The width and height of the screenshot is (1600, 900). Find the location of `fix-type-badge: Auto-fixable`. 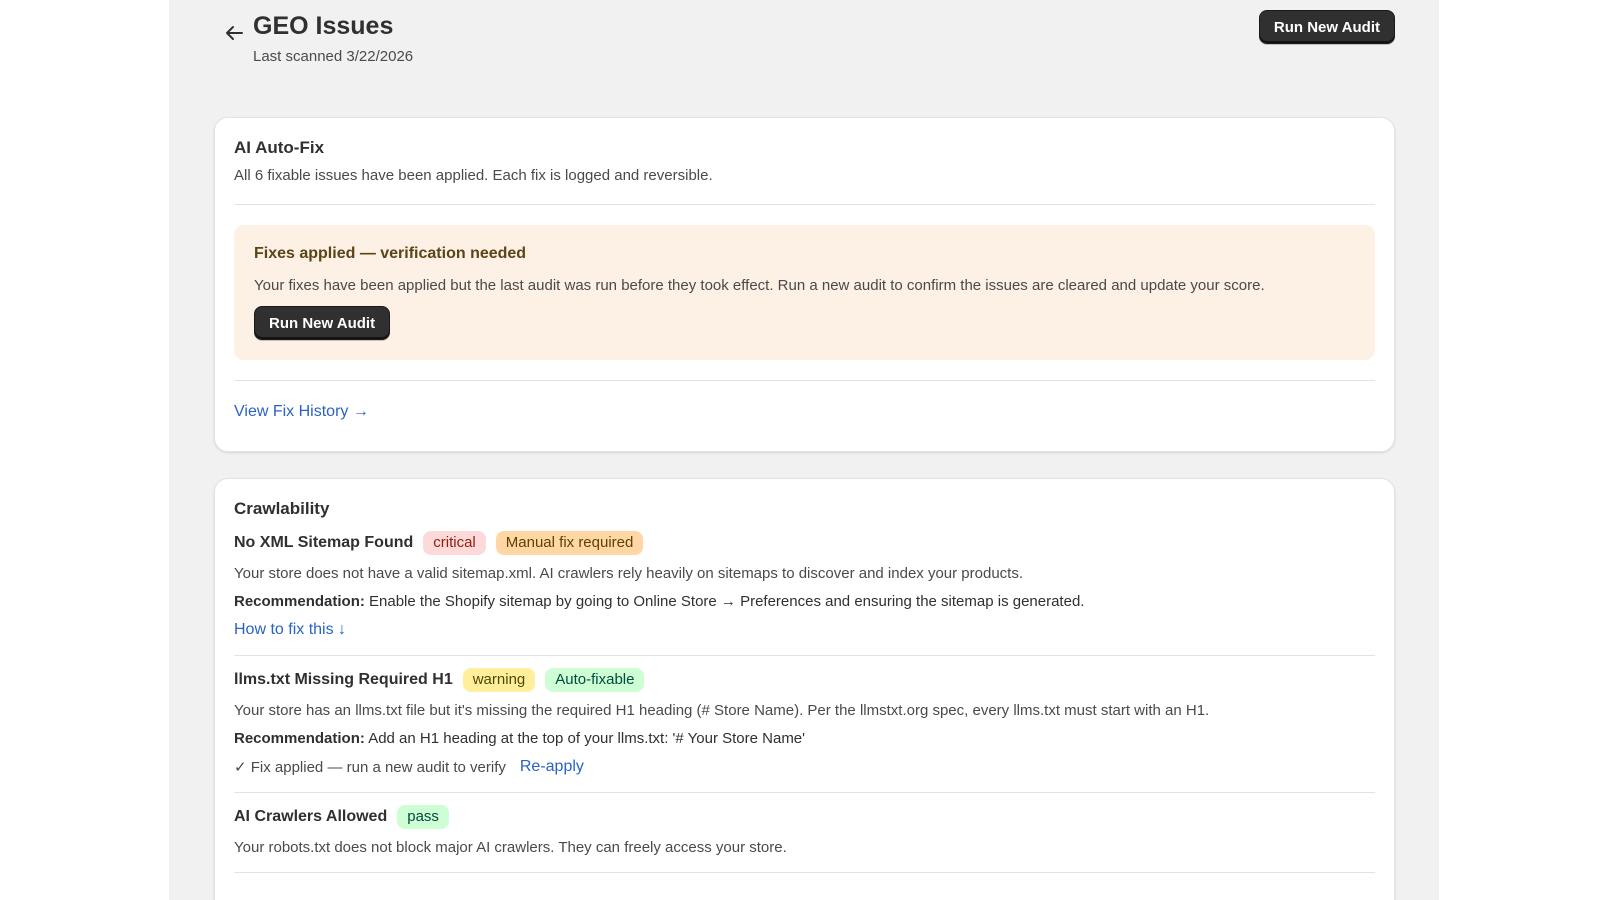

fix-type-badge: Auto-fixable is located at coordinates (595, 680).